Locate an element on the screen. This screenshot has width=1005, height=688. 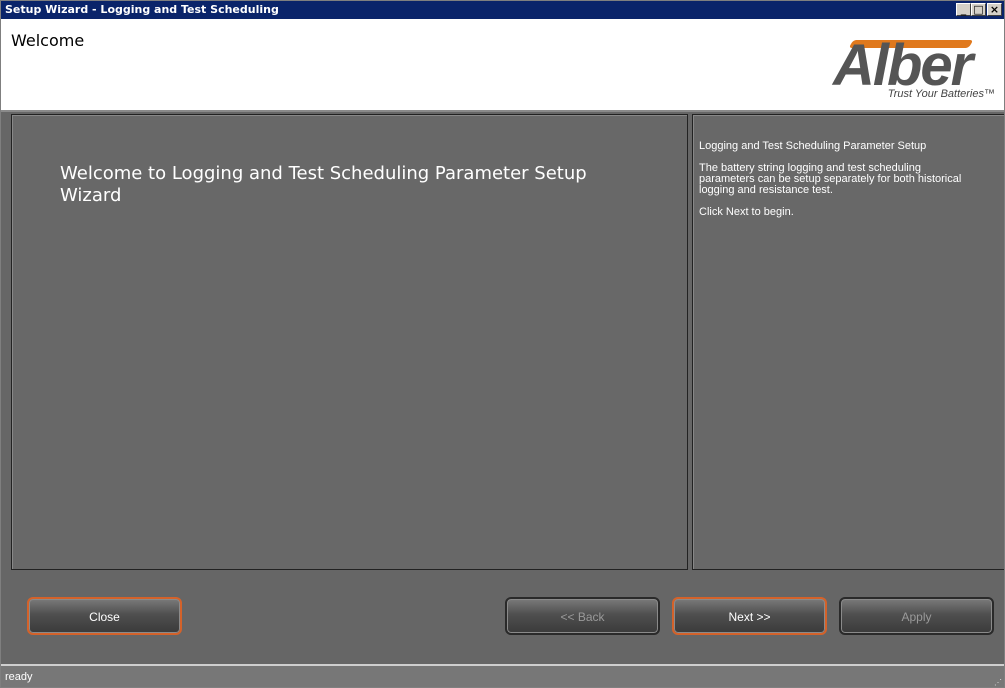
logo-tagline: Trust Your Batteries™ is located at coordinates (941, 94).